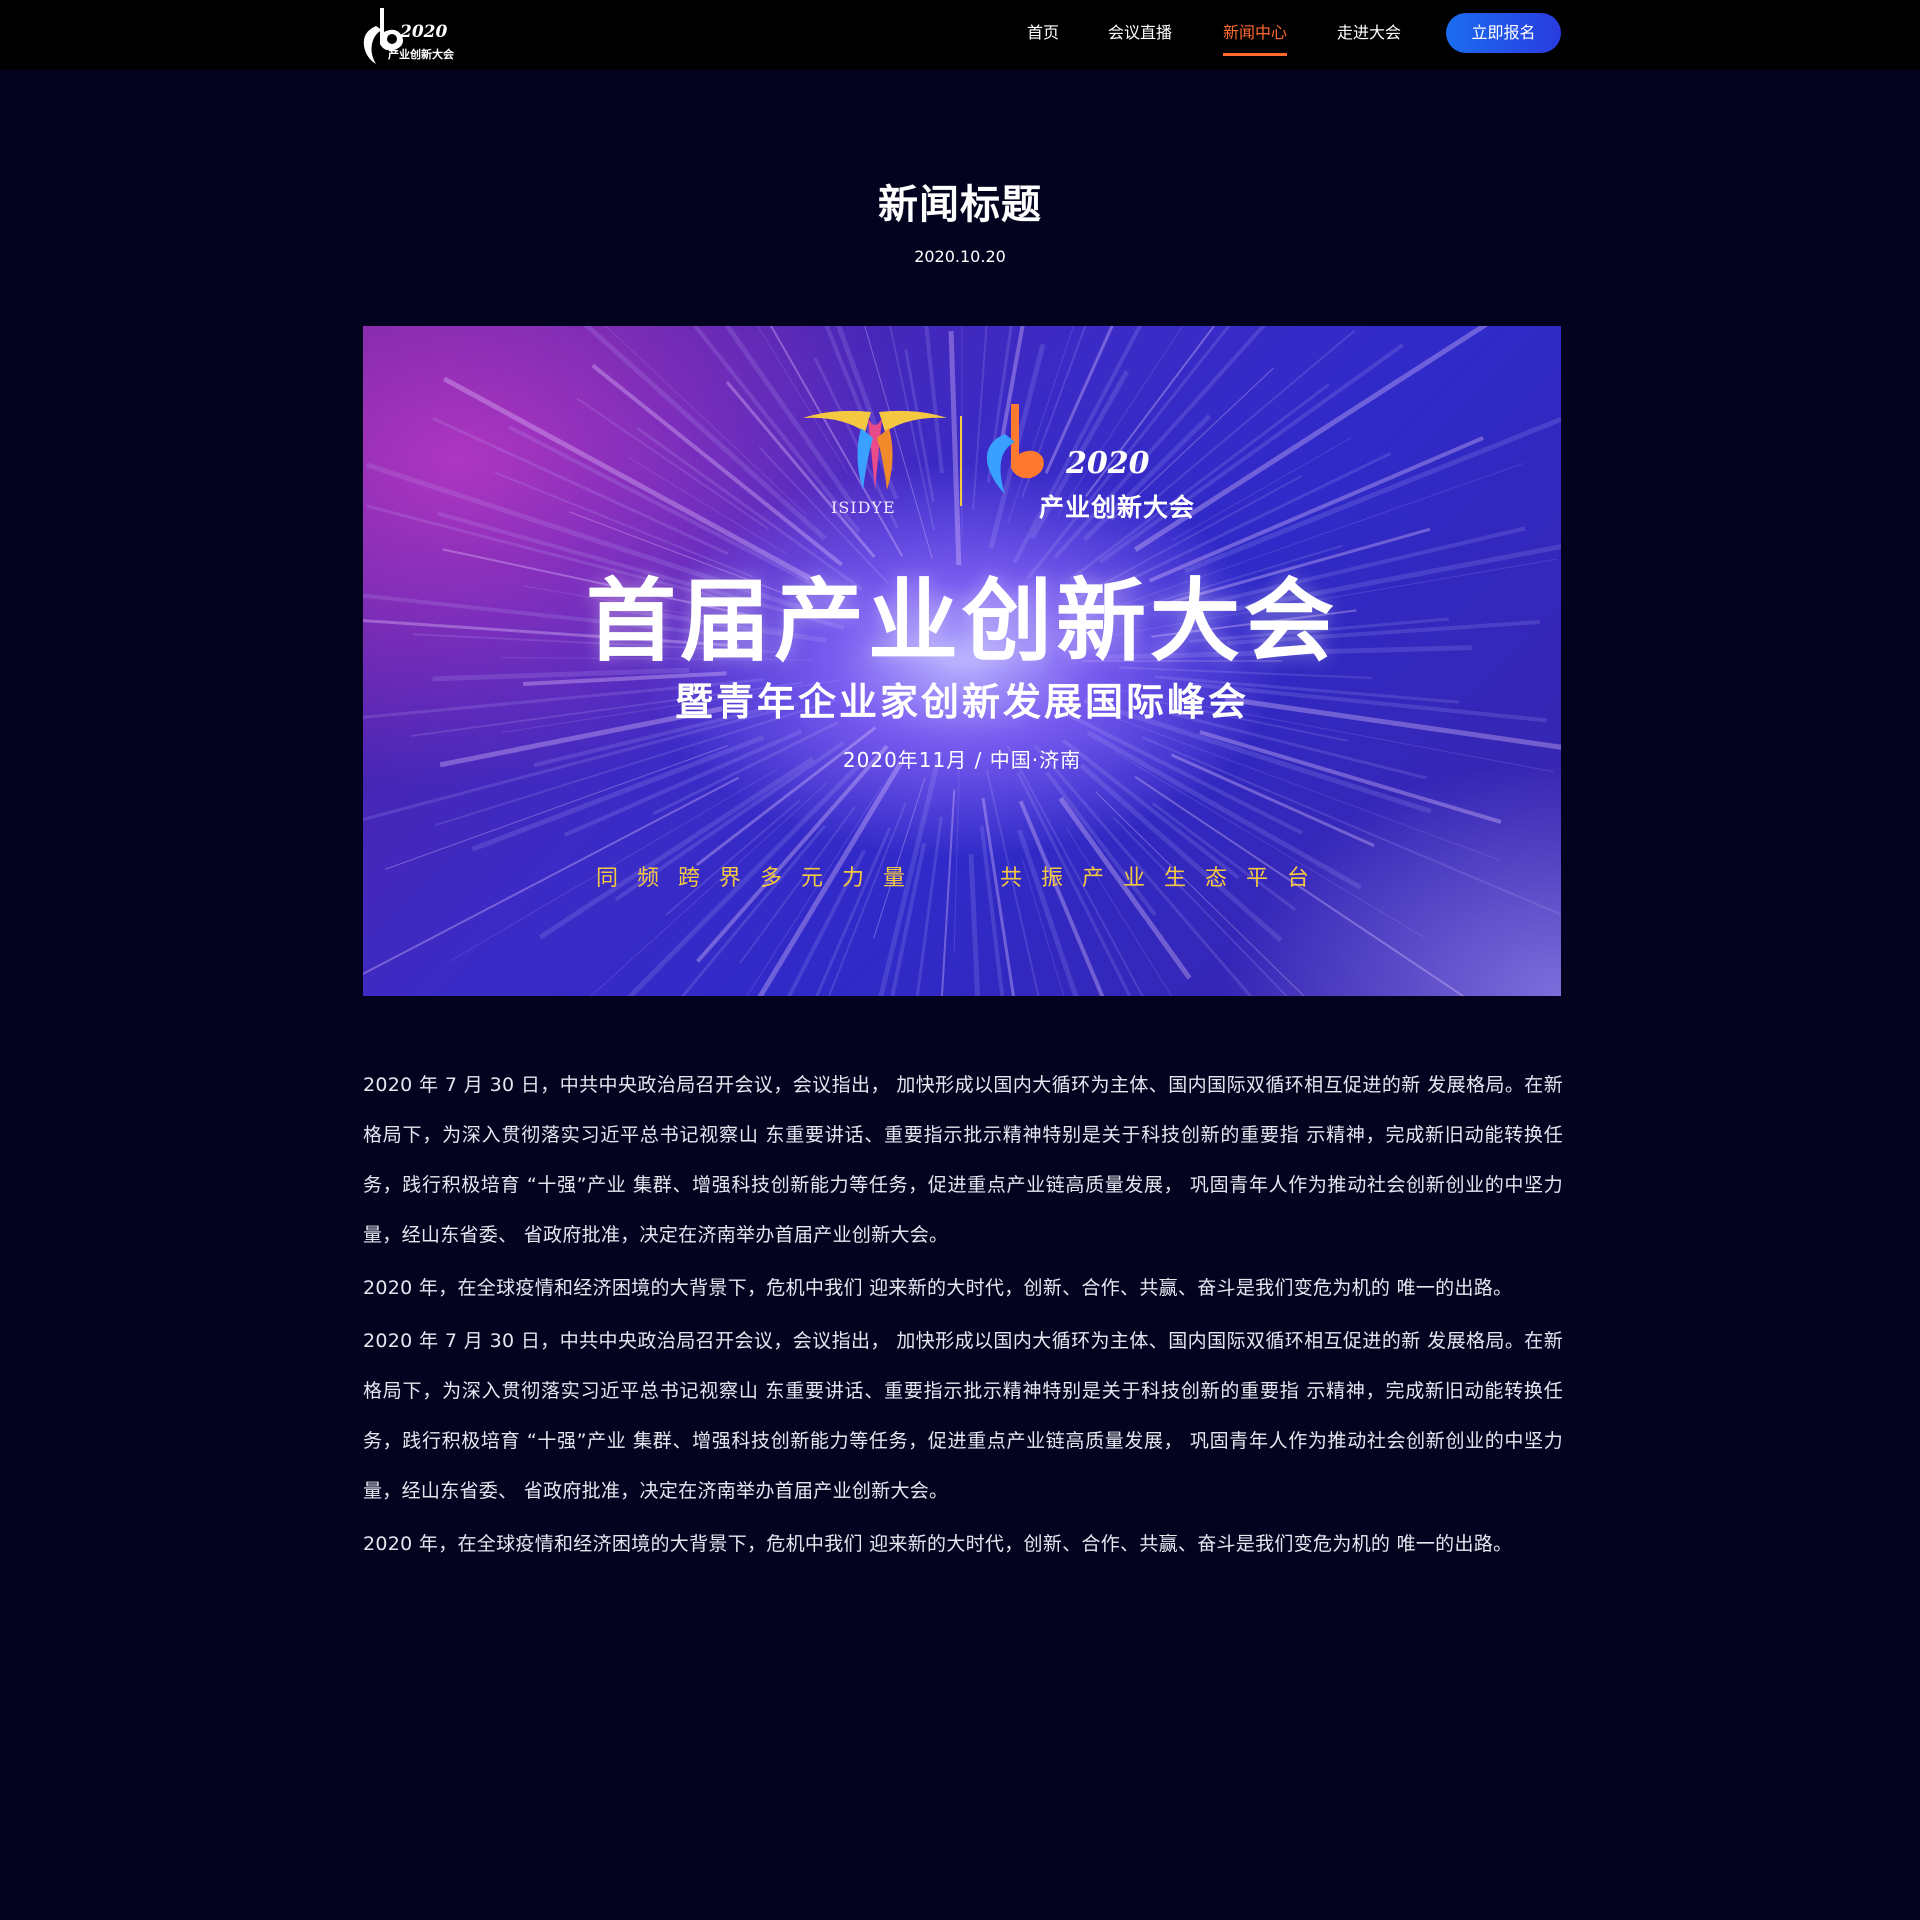  I want to click on site-logo: 2020 产业创新大会, so click(413, 35).